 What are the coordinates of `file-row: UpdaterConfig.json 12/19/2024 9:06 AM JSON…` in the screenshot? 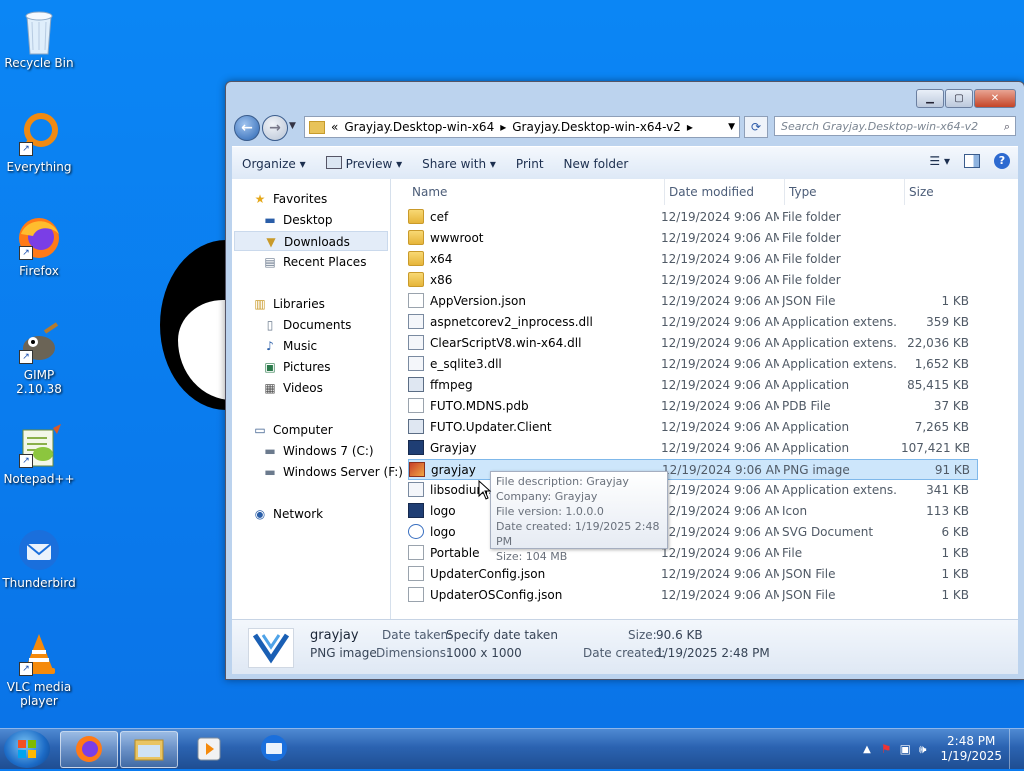 It's located at (693, 574).